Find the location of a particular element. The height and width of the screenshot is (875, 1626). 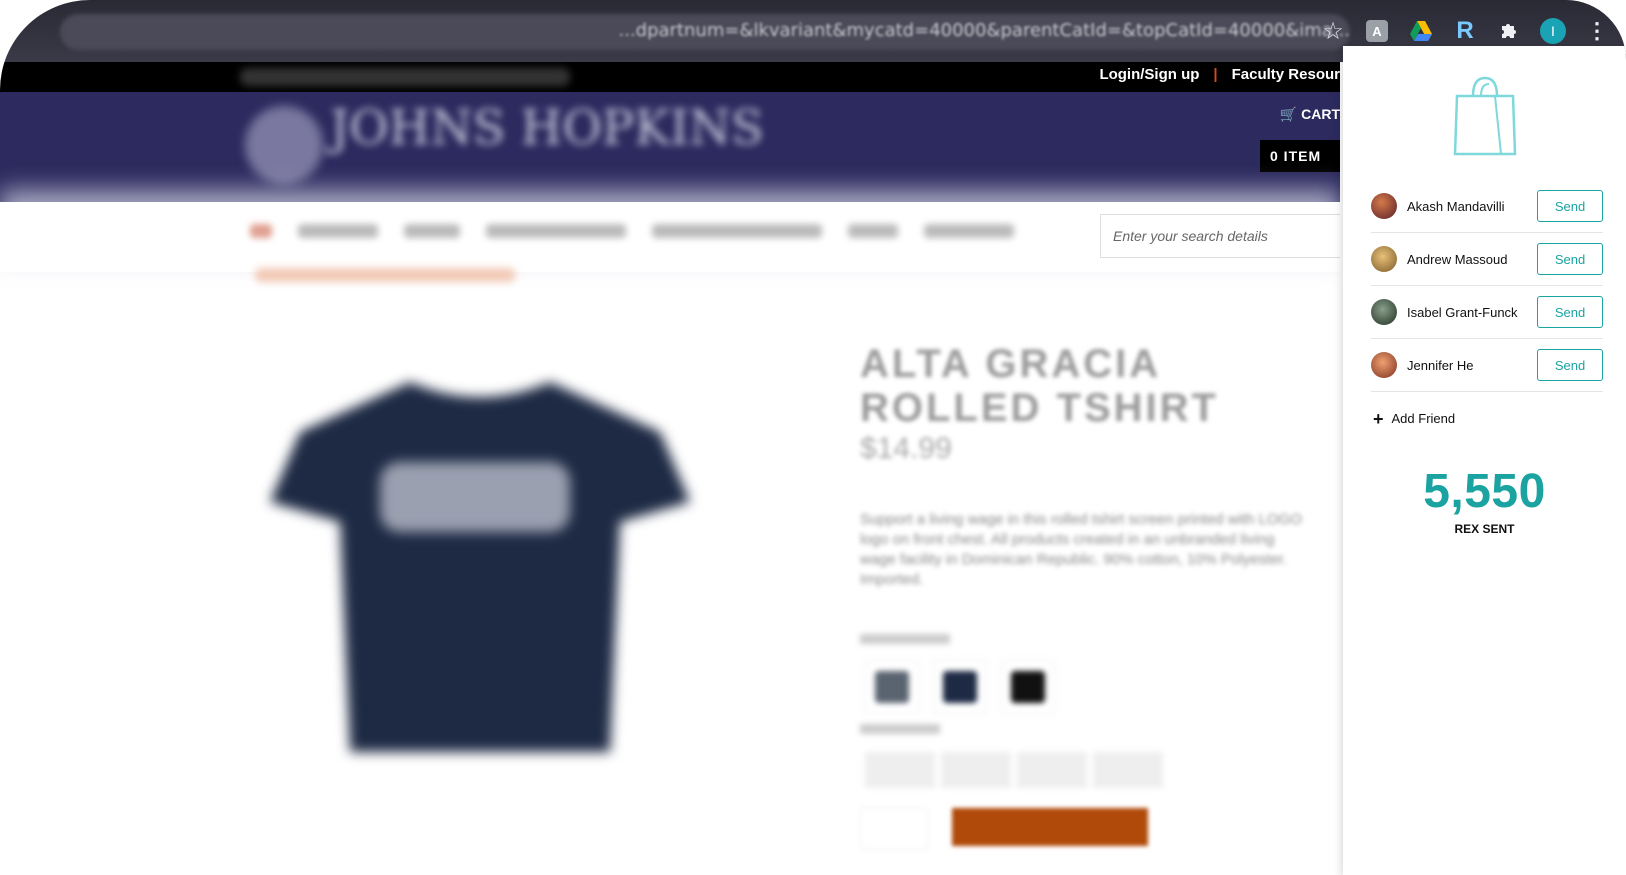

cart-link: 🛒 CART is located at coordinates (1310, 114).